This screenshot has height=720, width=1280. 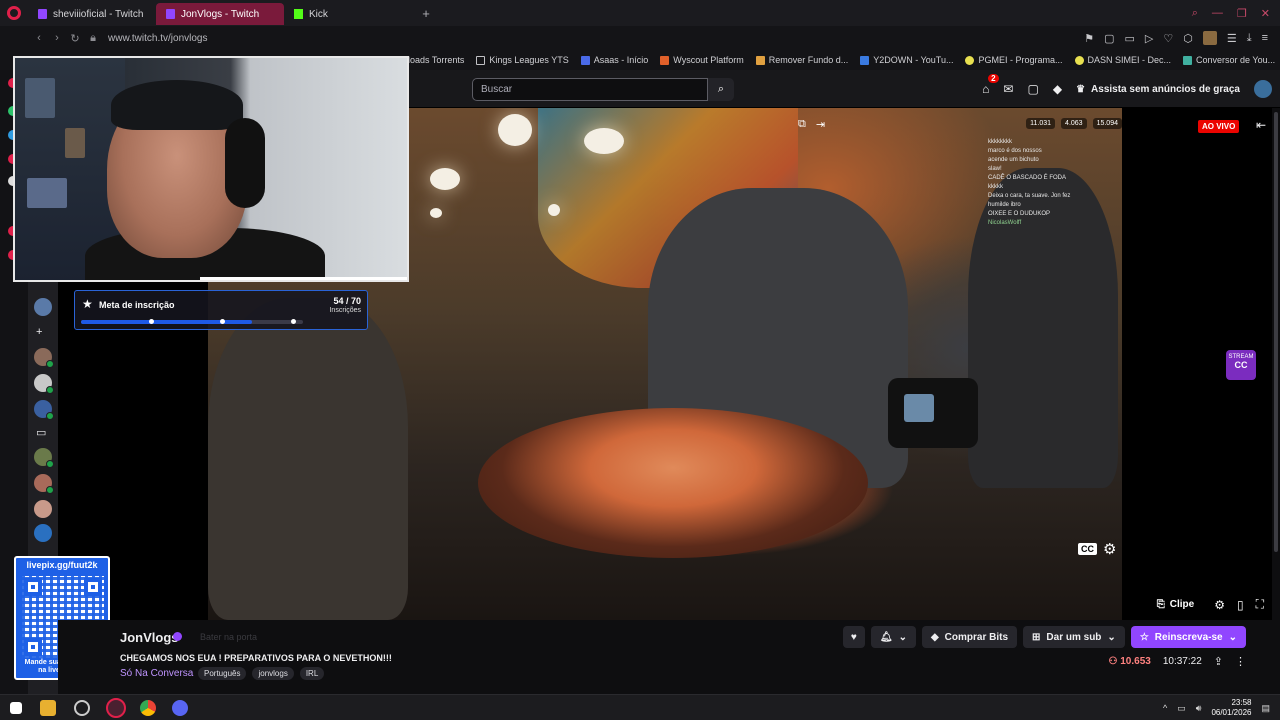 I want to click on notification-badge: 2, so click(x=993, y=78).